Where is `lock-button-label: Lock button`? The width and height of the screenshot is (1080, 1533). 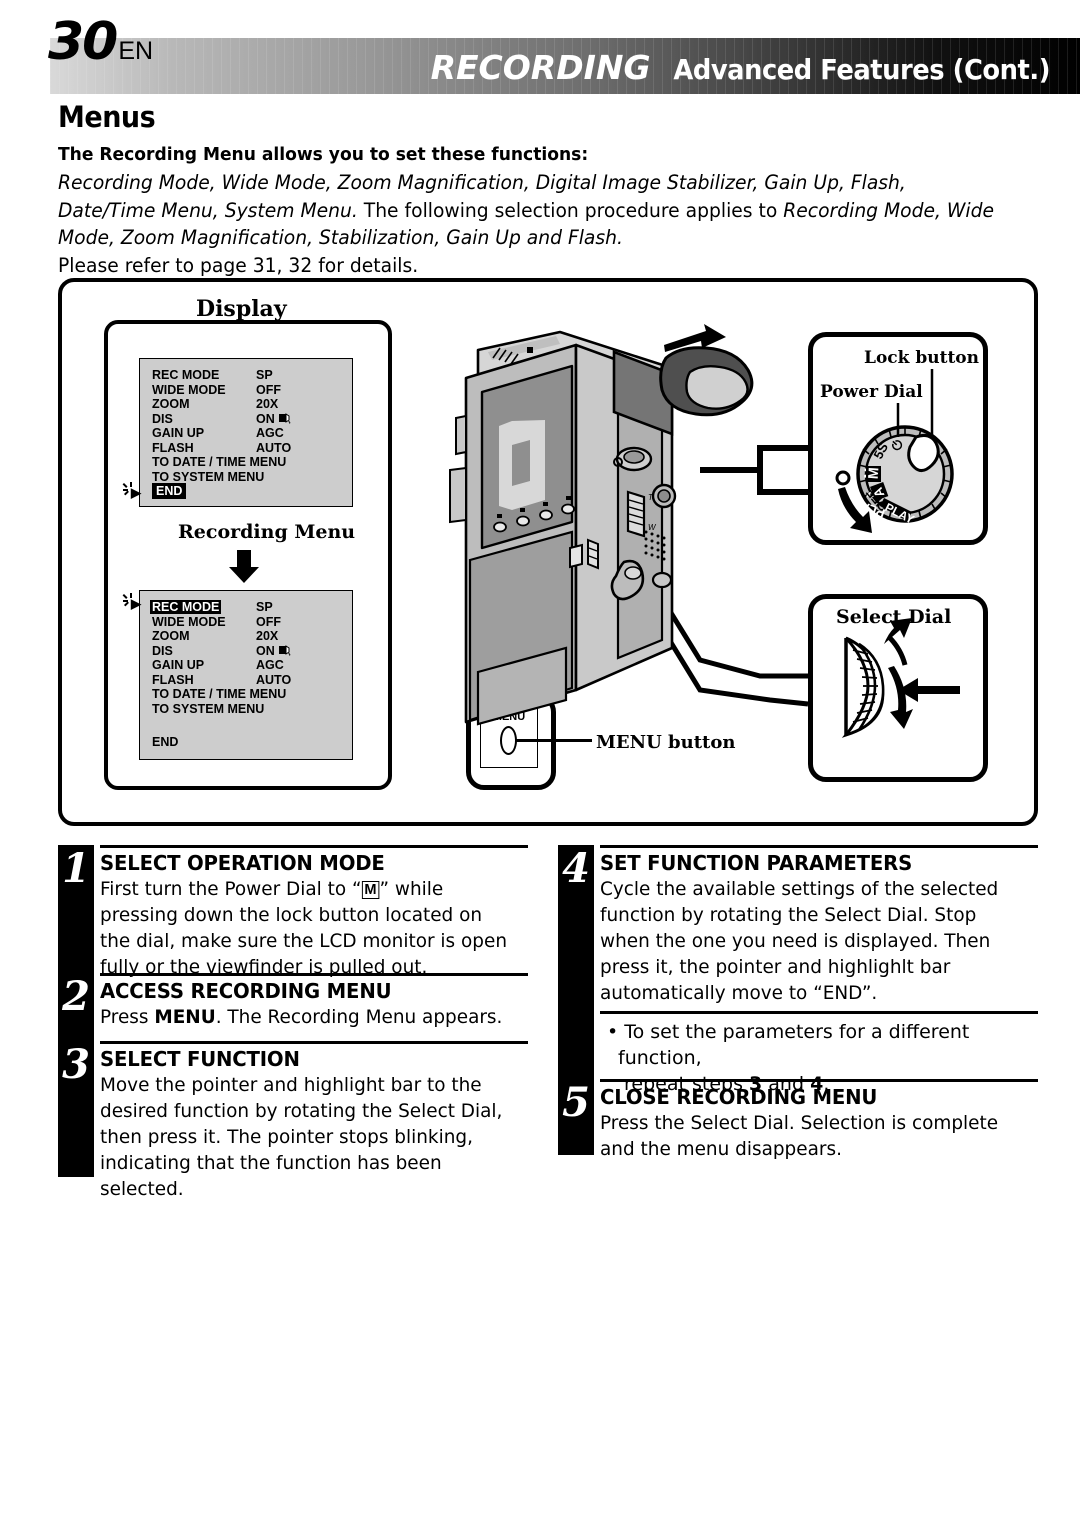
lock-button-label: Lock button is located at coordinates (921, 358).